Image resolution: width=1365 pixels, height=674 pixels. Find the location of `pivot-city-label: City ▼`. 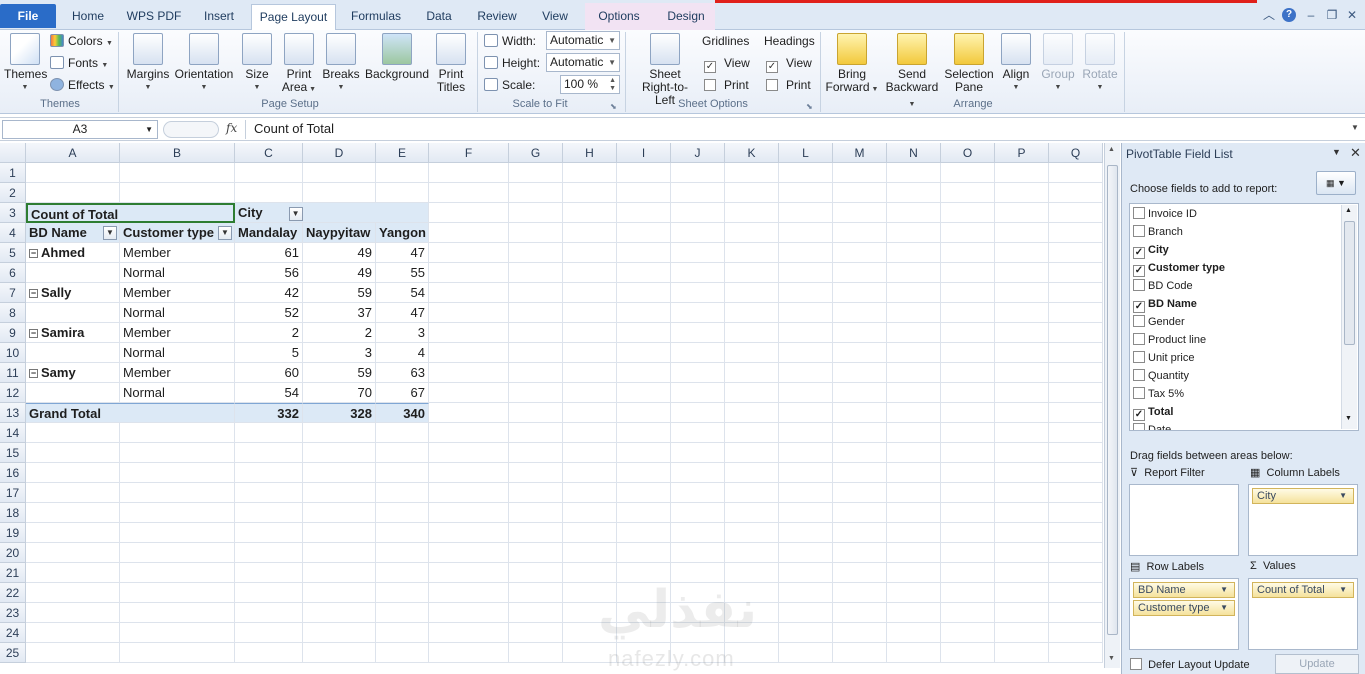

pivot-city-label: City ▼ is located at coordinates (332, 213).